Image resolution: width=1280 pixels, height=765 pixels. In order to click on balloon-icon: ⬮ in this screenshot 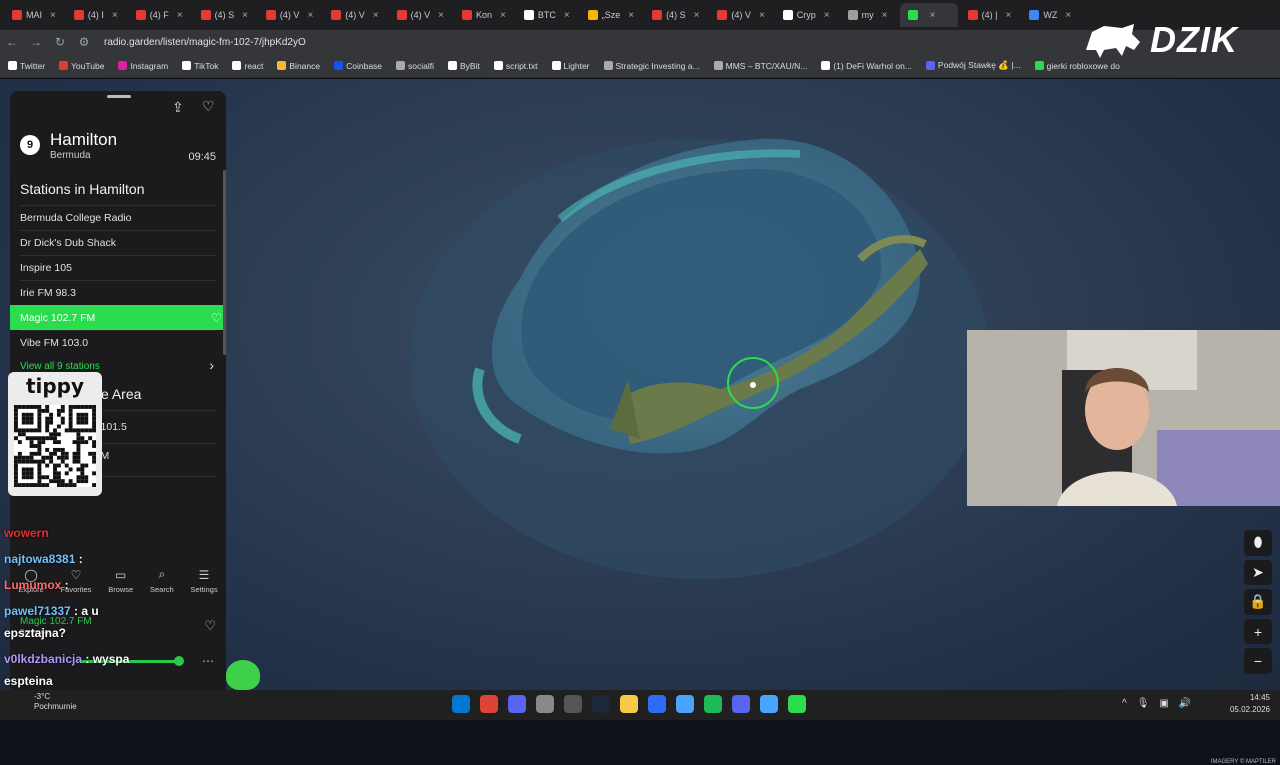, I will do `click(1258, 543)`.